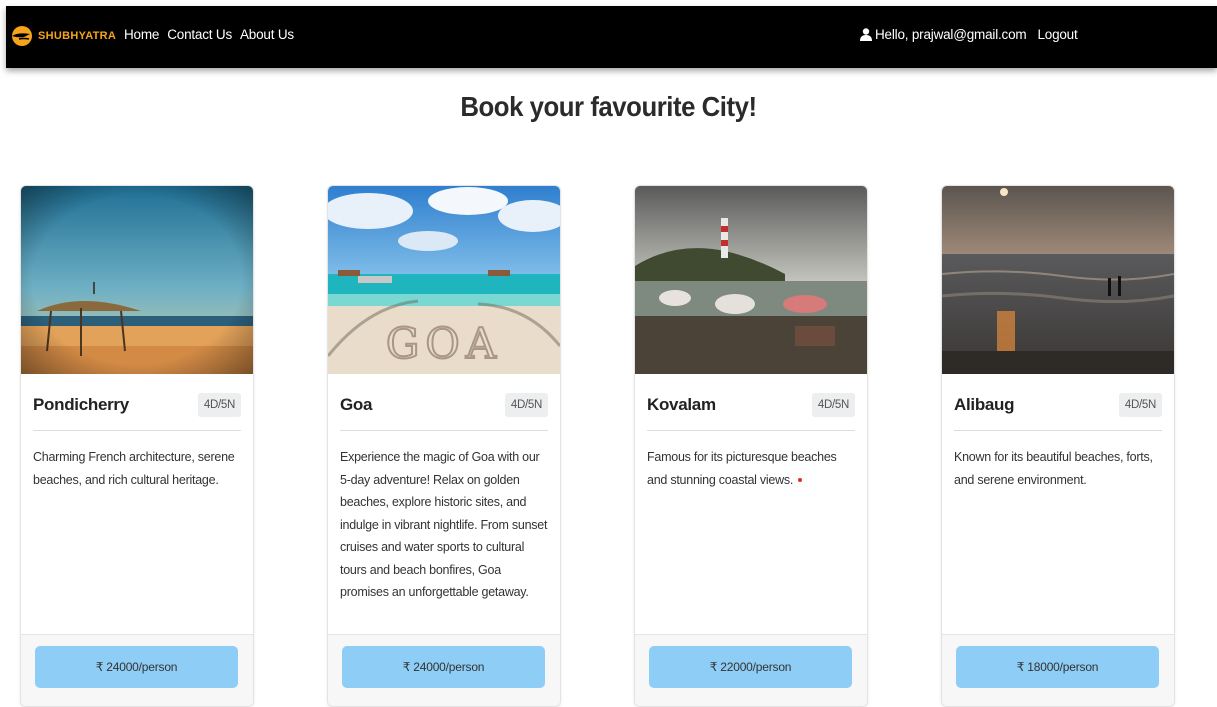  What do you see at coordinates (356, 404) in the screenshot?
I see `card-title: Goa` at bounding box center [356, 404].